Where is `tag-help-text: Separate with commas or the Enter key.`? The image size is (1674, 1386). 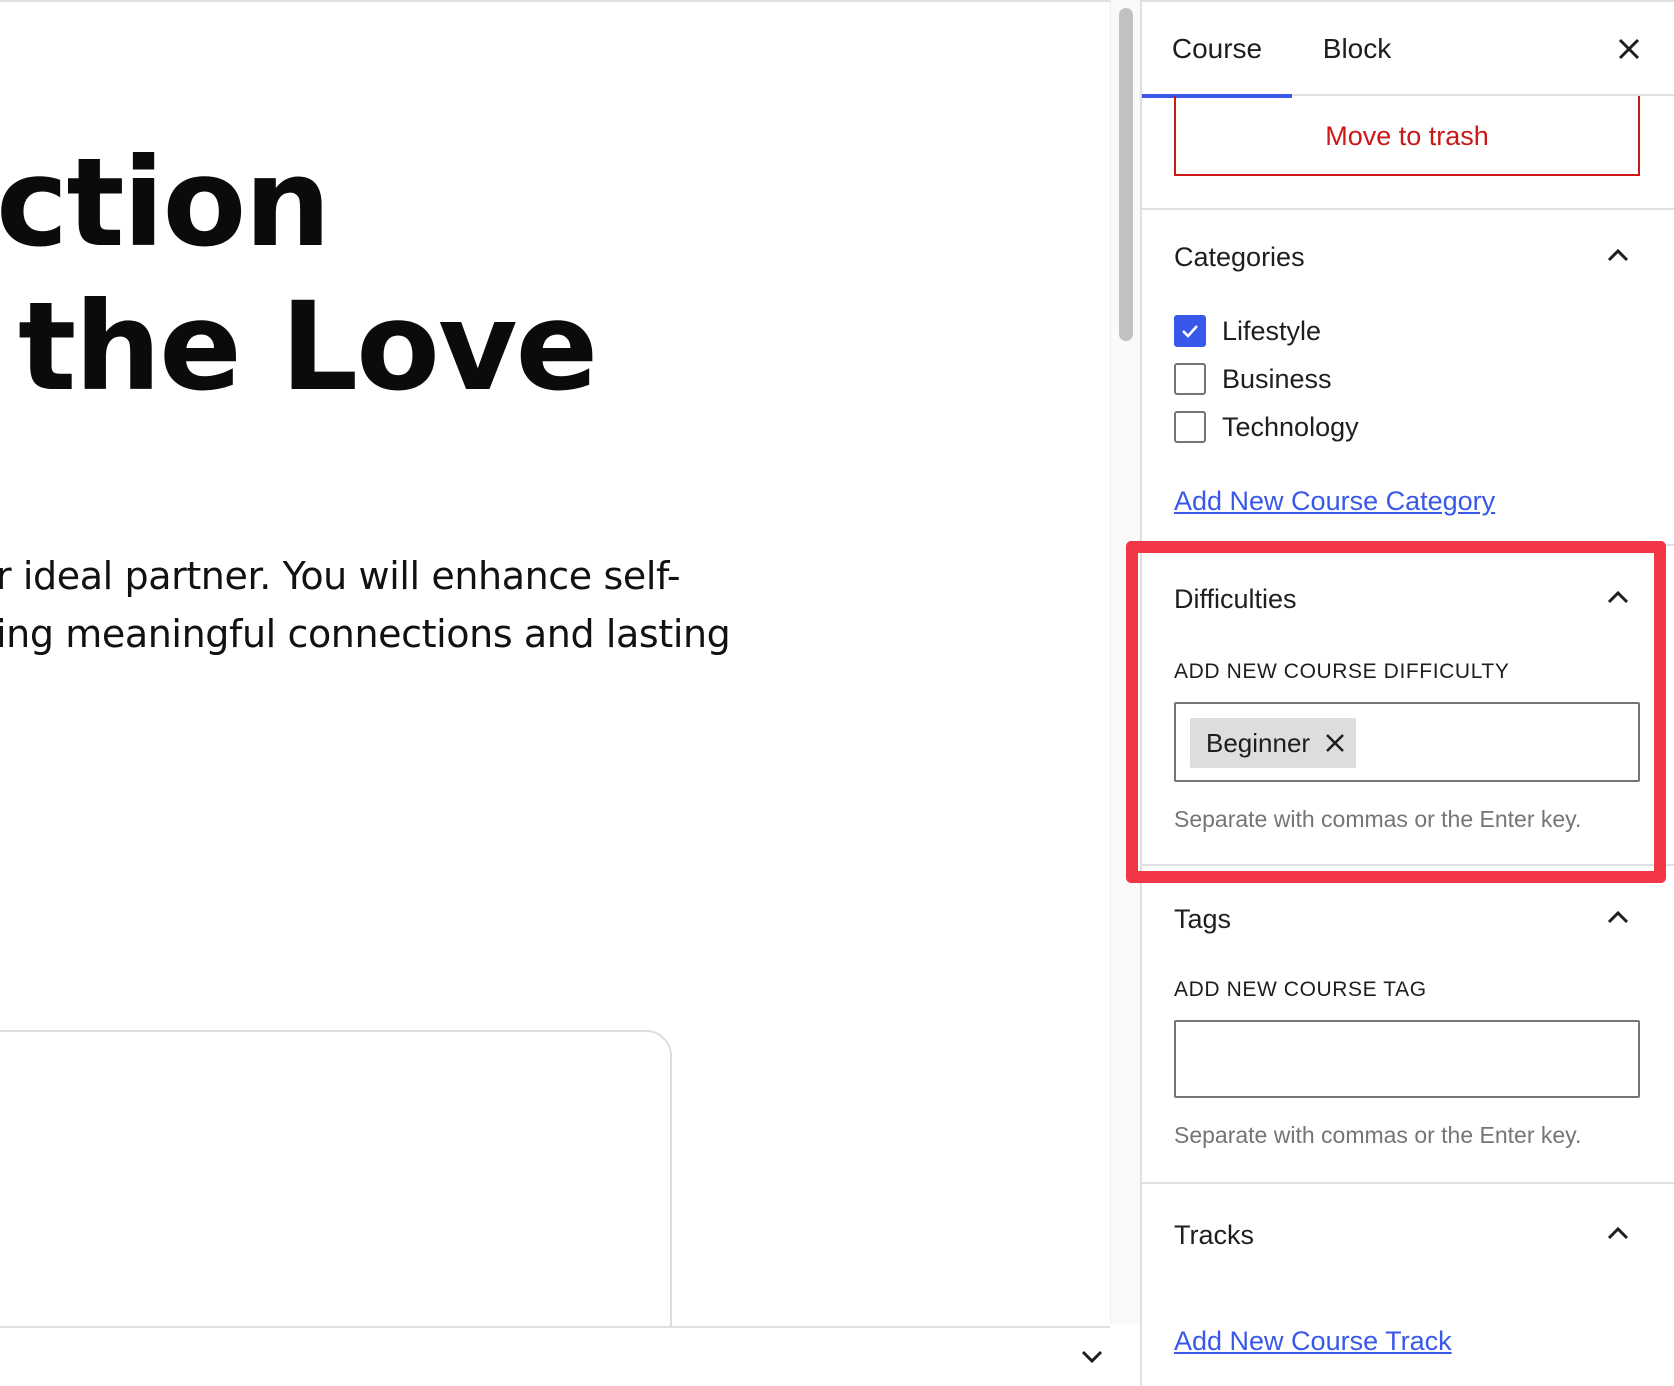
tag-help-text: Separate with commas or the Enter key. is located at coordinates (1378, 1135).